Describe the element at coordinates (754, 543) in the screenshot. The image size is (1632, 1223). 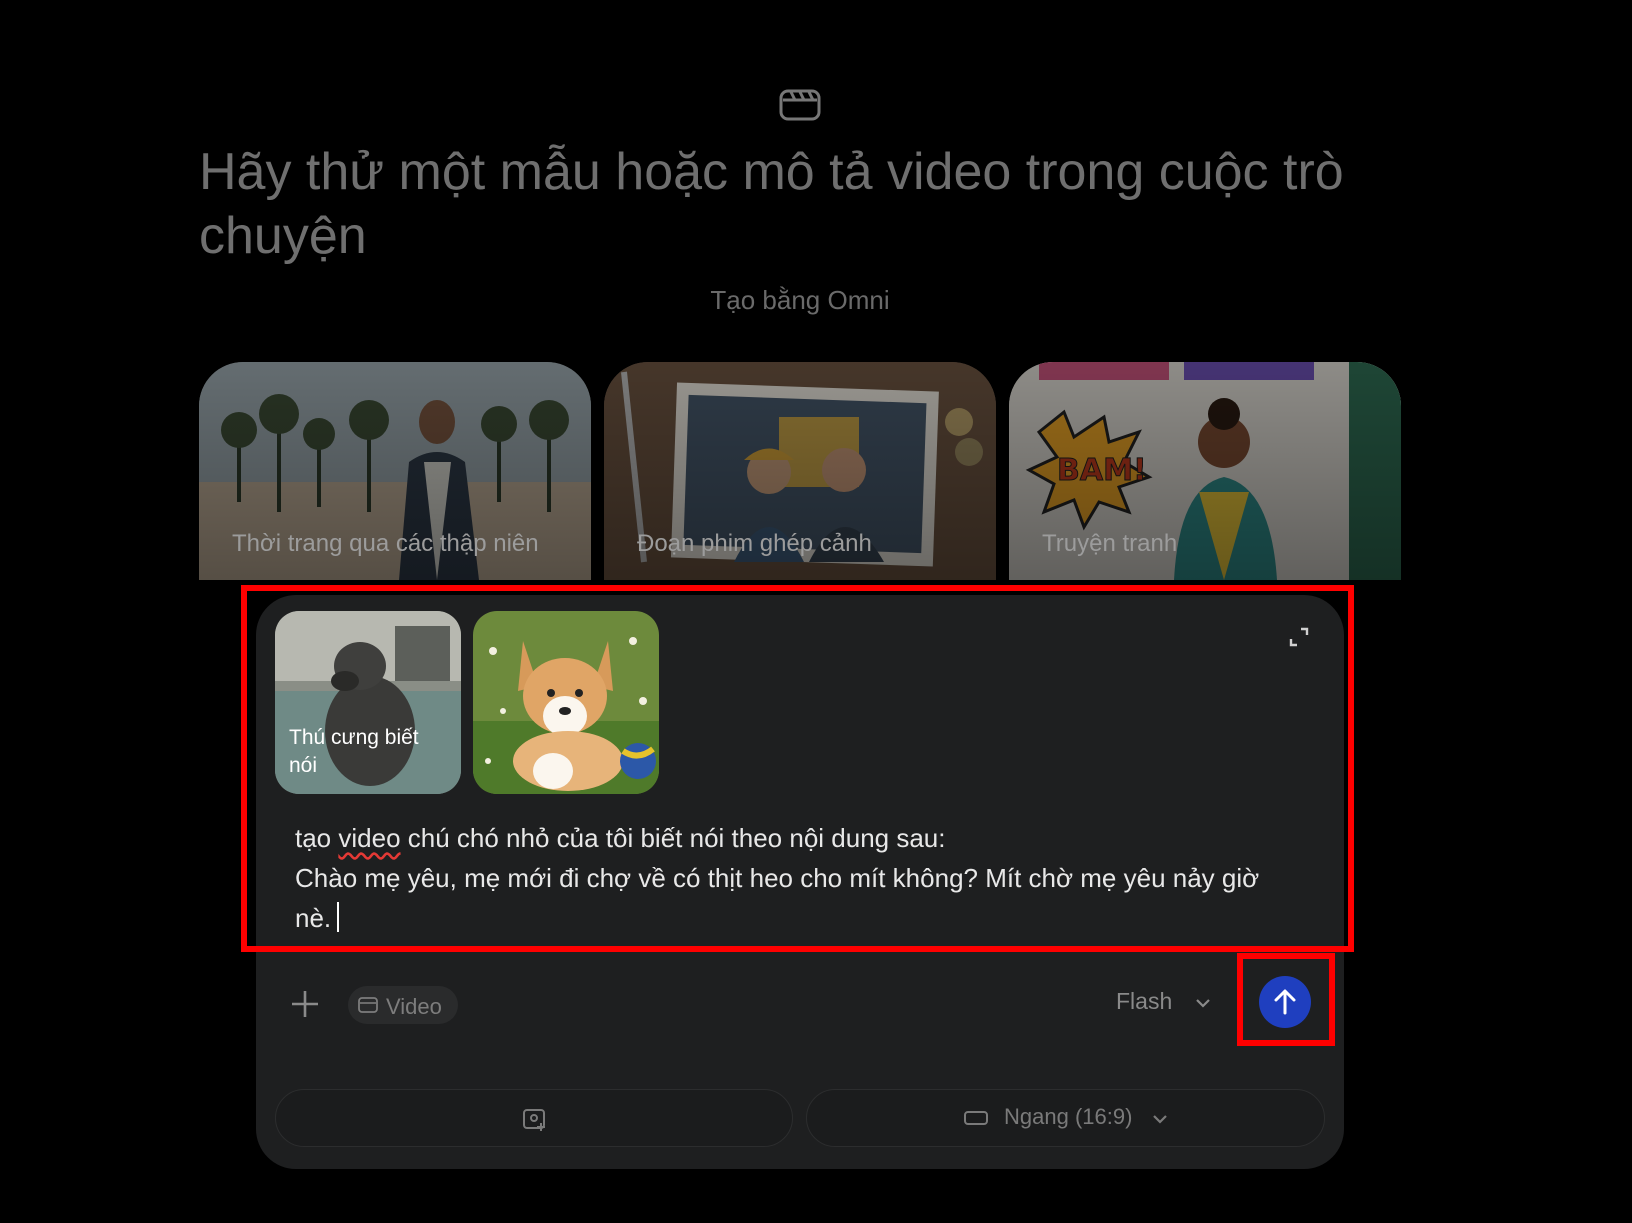
I see `template-label: Đoạn phim ghép cảnh` at that location.